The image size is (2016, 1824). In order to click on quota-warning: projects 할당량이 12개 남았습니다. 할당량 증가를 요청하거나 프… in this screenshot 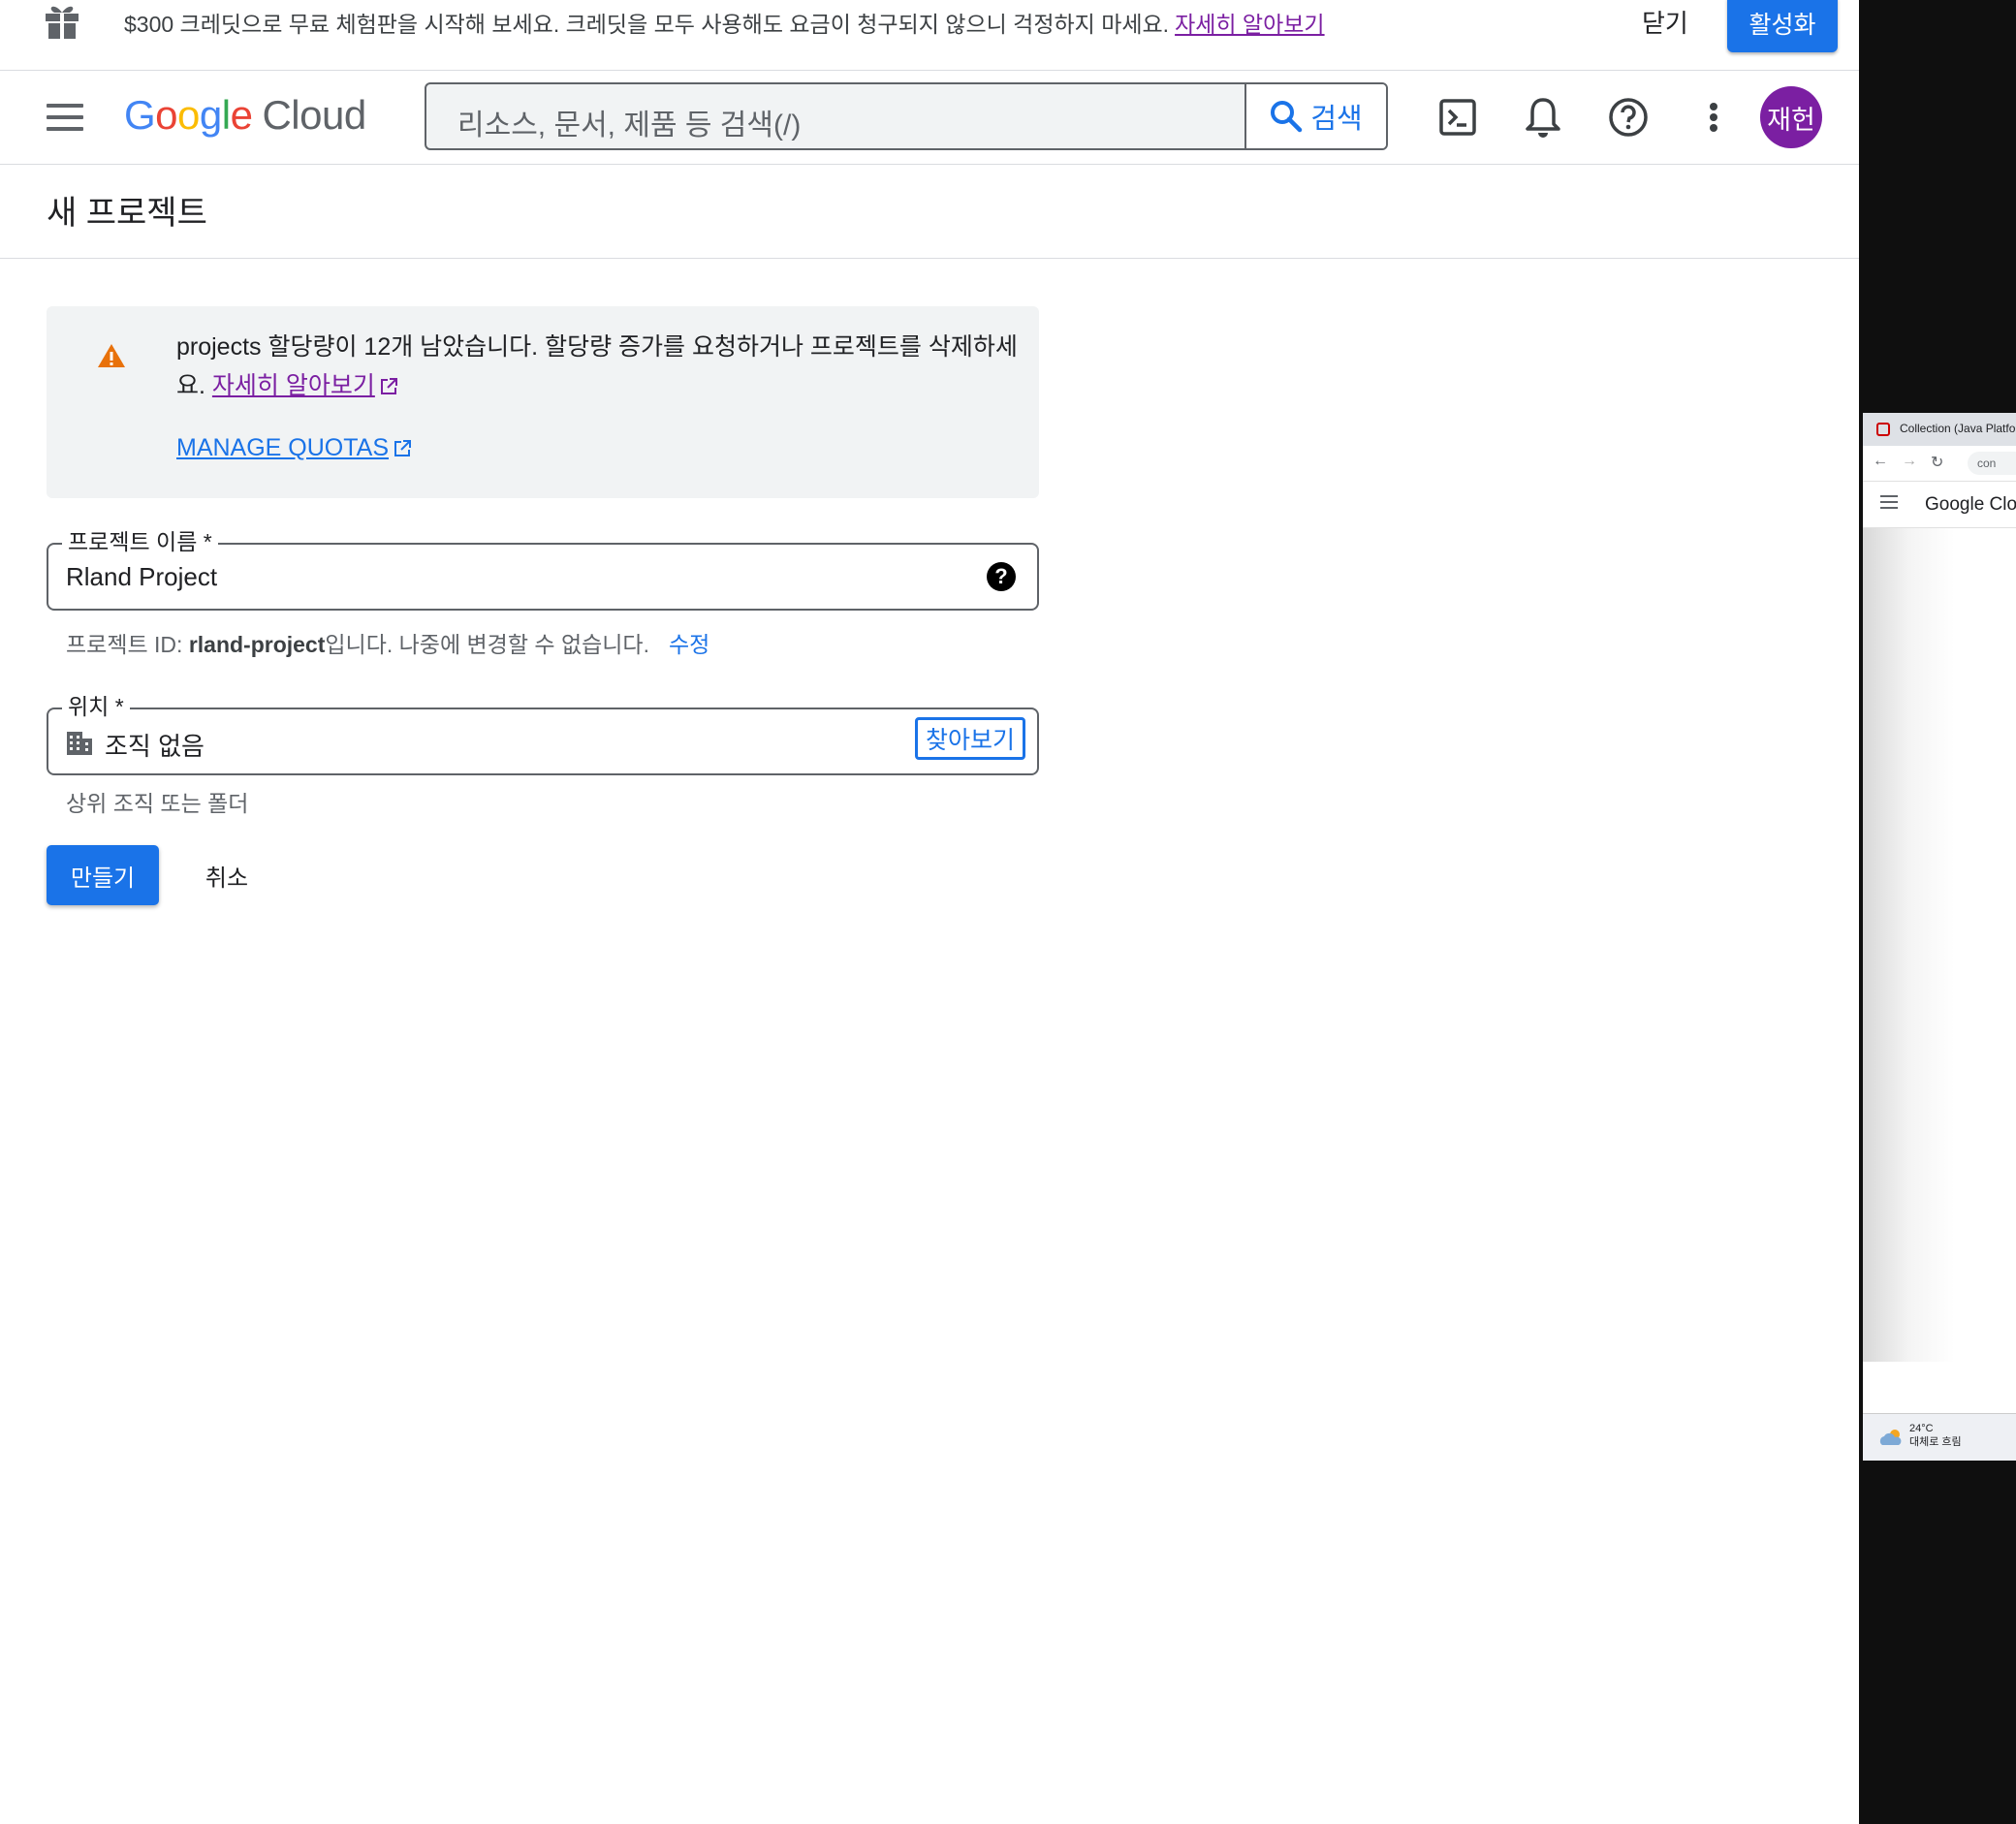, I will do `click(543, 402)`.